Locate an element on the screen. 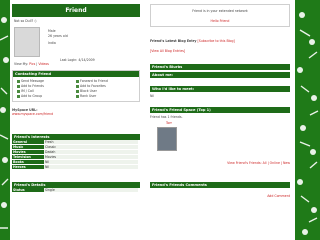  details-table: Status Single is located at coordinates (75, 190).